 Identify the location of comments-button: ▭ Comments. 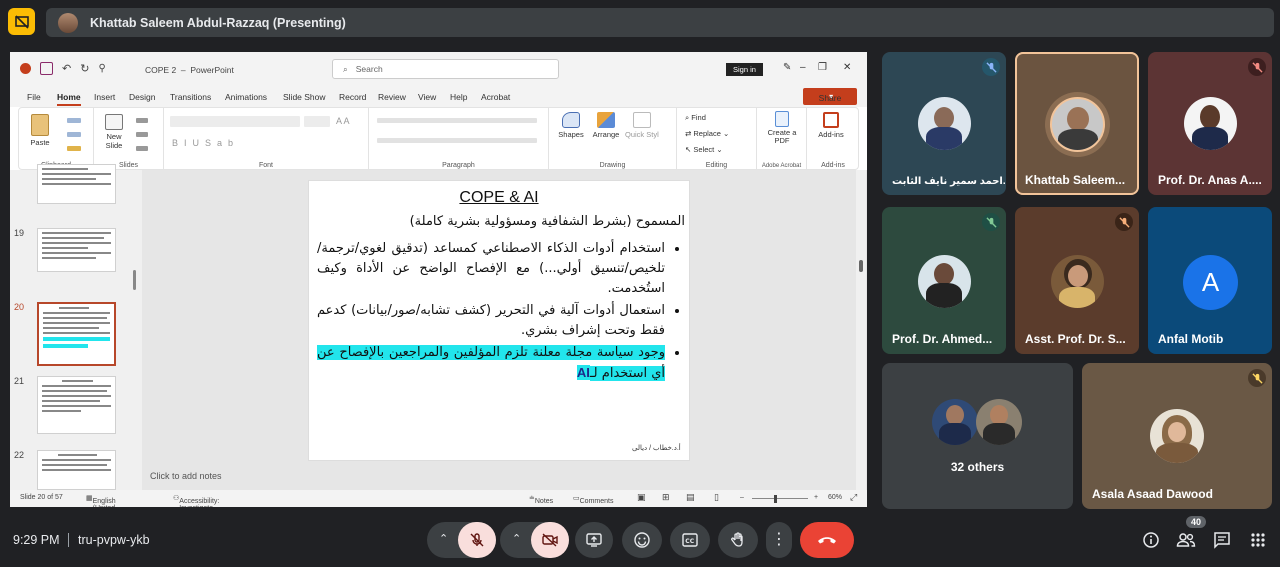
(593, 499).